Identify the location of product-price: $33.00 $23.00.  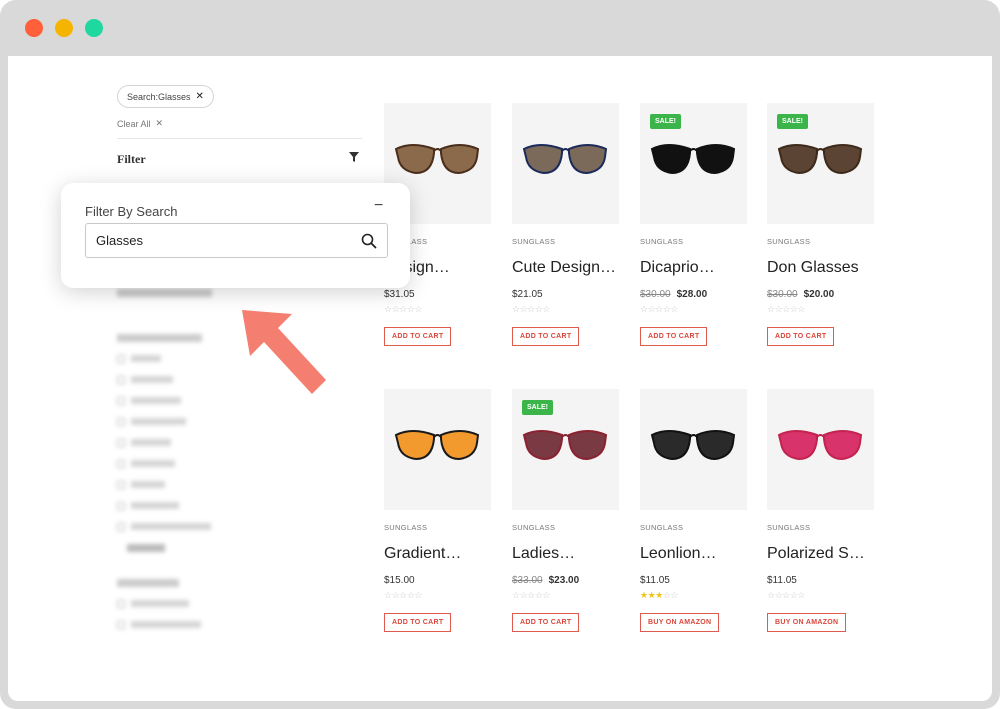
(566, 580).